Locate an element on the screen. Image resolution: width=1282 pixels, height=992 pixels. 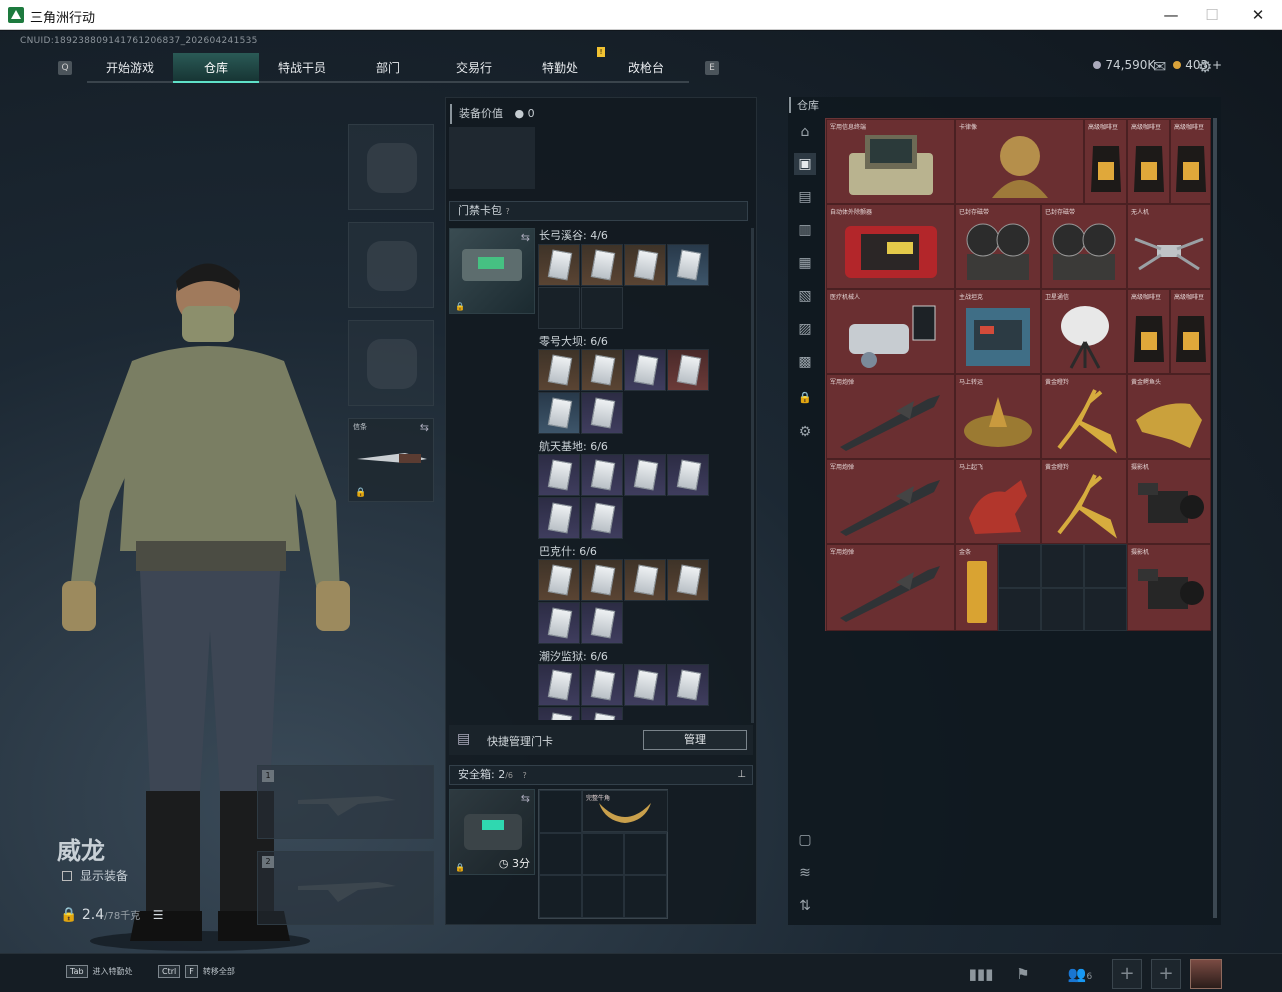
show-equipment-toggle: 显示装备 is located at coordinates (95, 875).